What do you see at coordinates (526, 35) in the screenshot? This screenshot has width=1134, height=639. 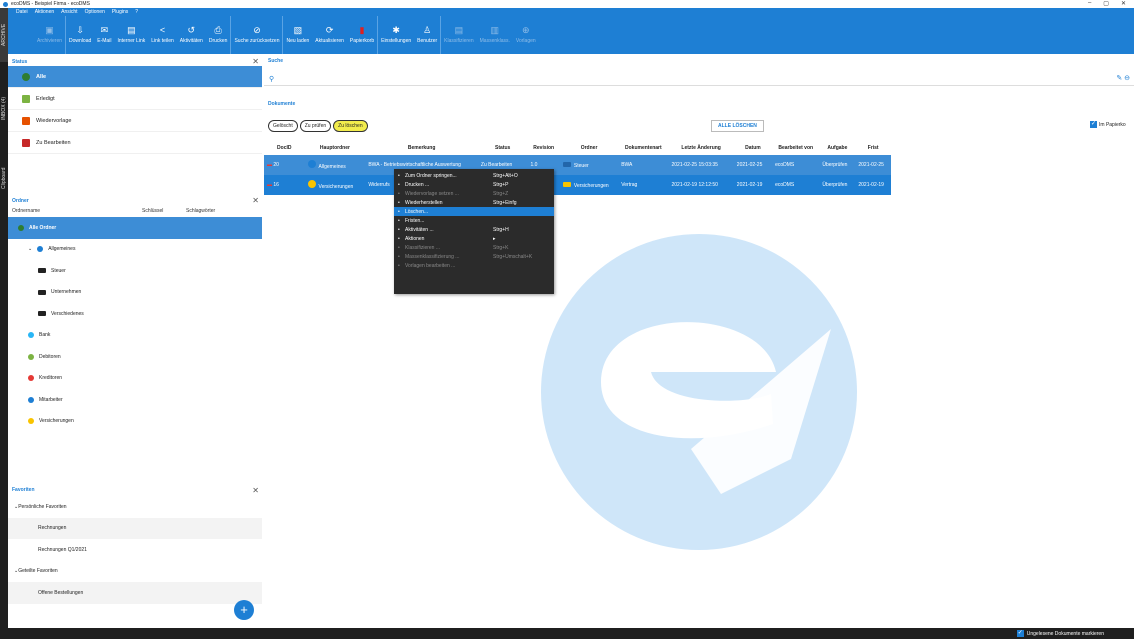 I see `toolbar-vorlagen-button: ⊕ Vorlagen` at bounding box center [526, 35].